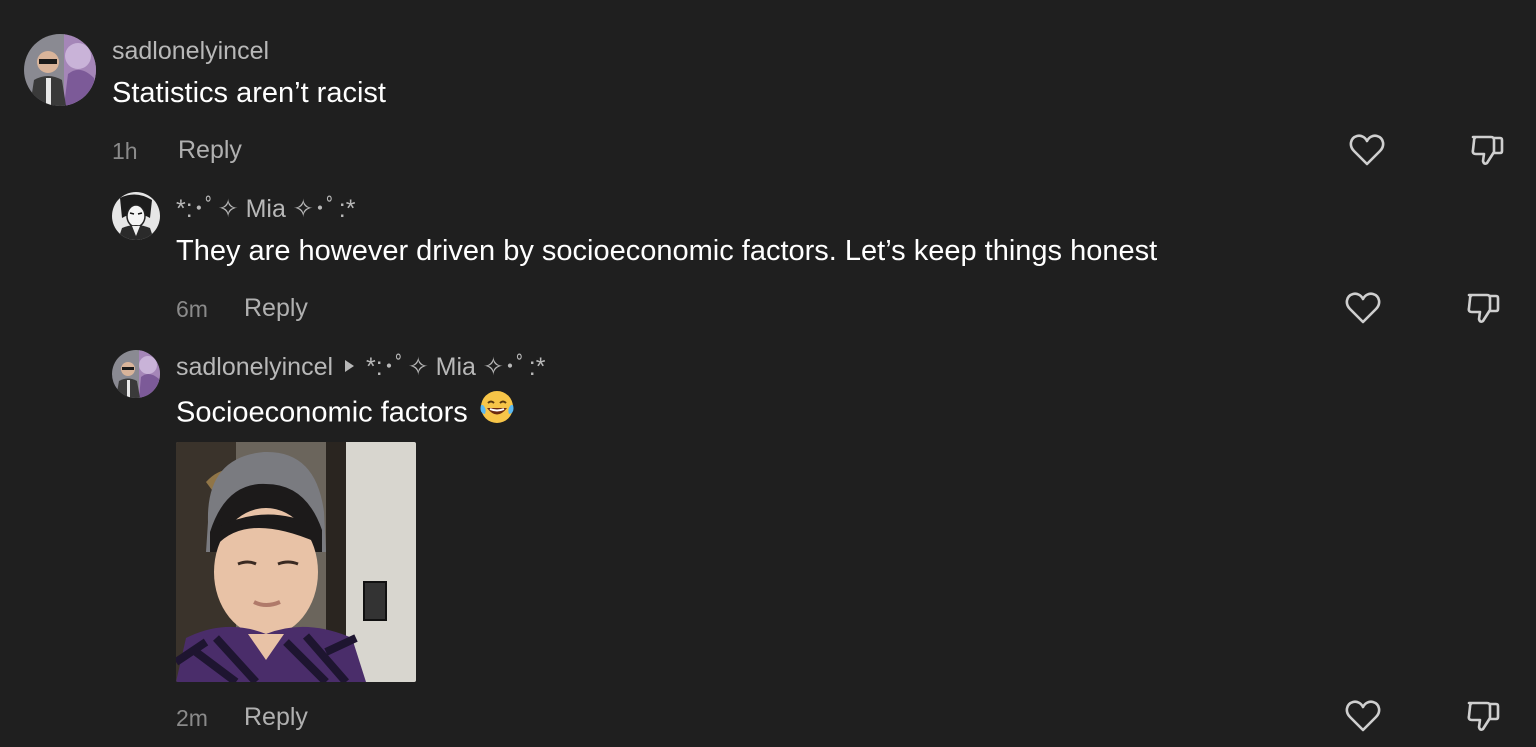 This screenshot has width=1536, height=747. What do you see at coordinates (192, 718) in the screenshot?
I see `comment-timestamp: 2m` at bounding box center [192, 718].